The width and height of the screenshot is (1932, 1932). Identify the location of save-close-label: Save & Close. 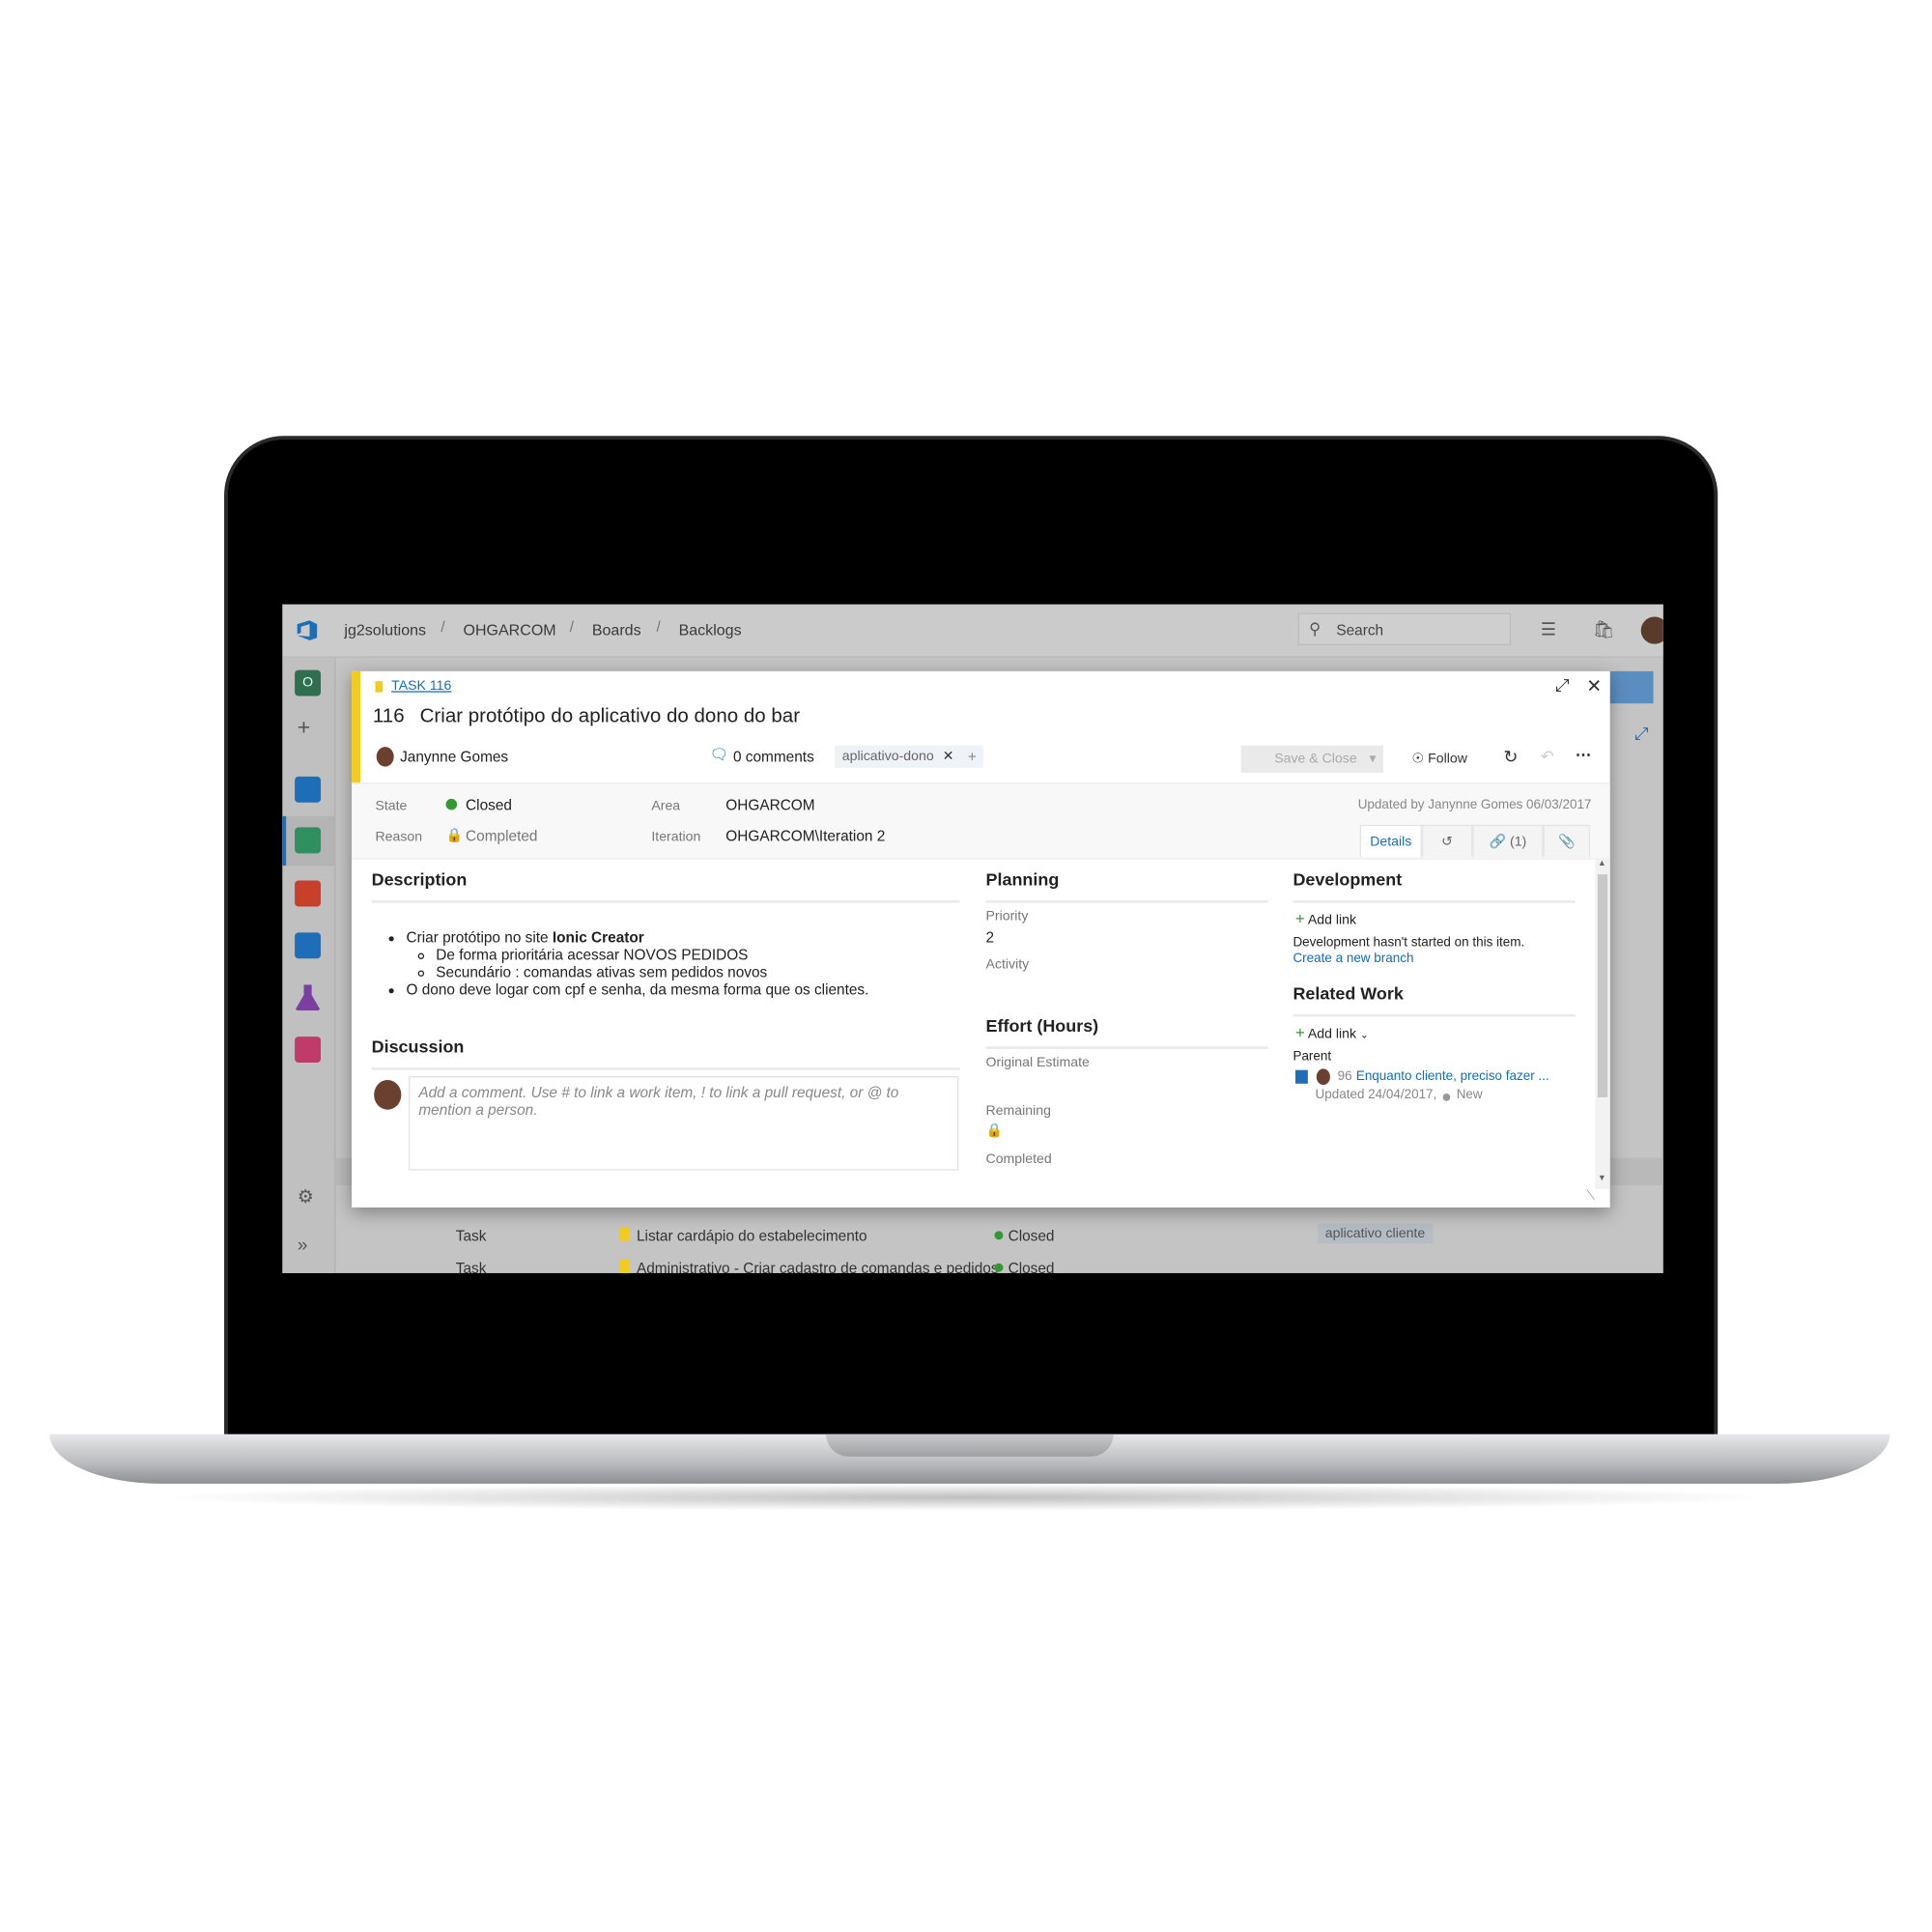
(1315, 759).